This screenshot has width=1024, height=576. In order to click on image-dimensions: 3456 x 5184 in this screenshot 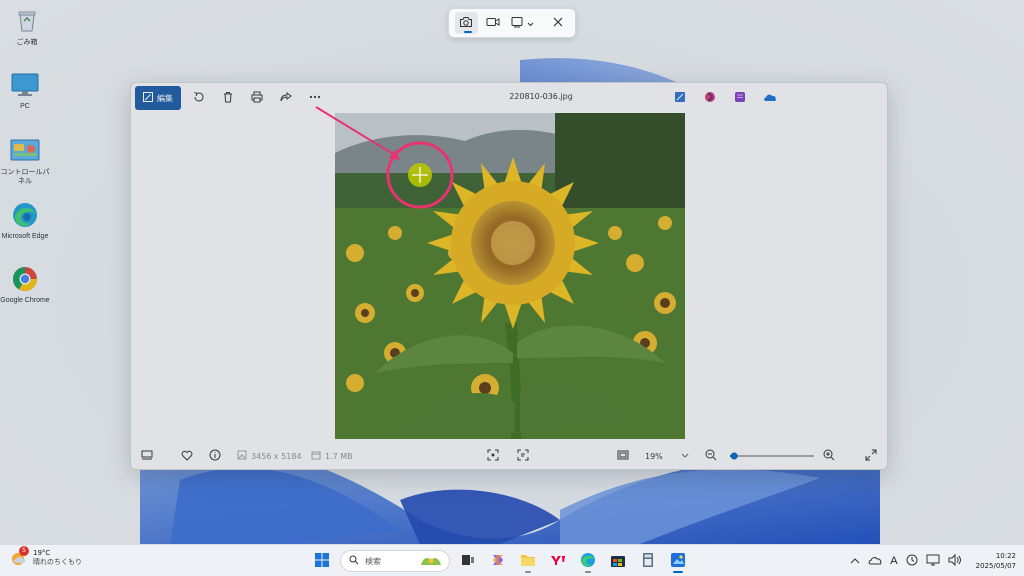, I will do `click(269, 456)`.